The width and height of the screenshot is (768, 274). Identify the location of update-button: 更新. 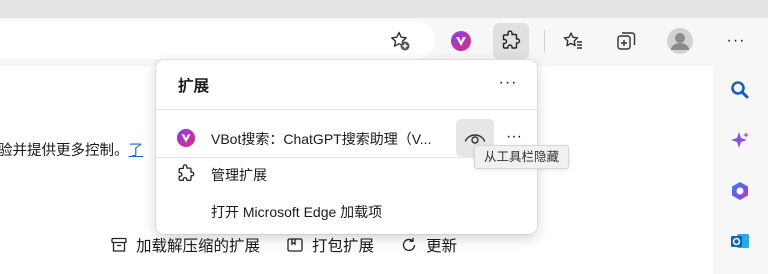
(428, 245).